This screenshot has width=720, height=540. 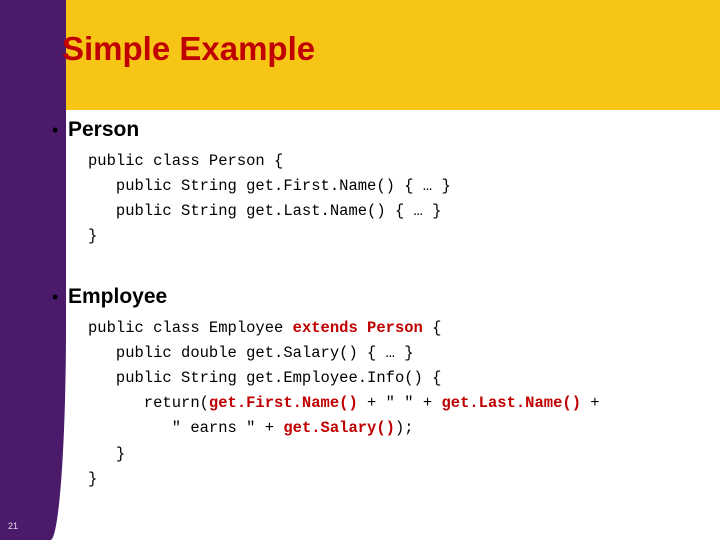 What do you see at coordinates (432, 328) in the screenshot?
I see `code-span: {` at bounding box center [432, 328].